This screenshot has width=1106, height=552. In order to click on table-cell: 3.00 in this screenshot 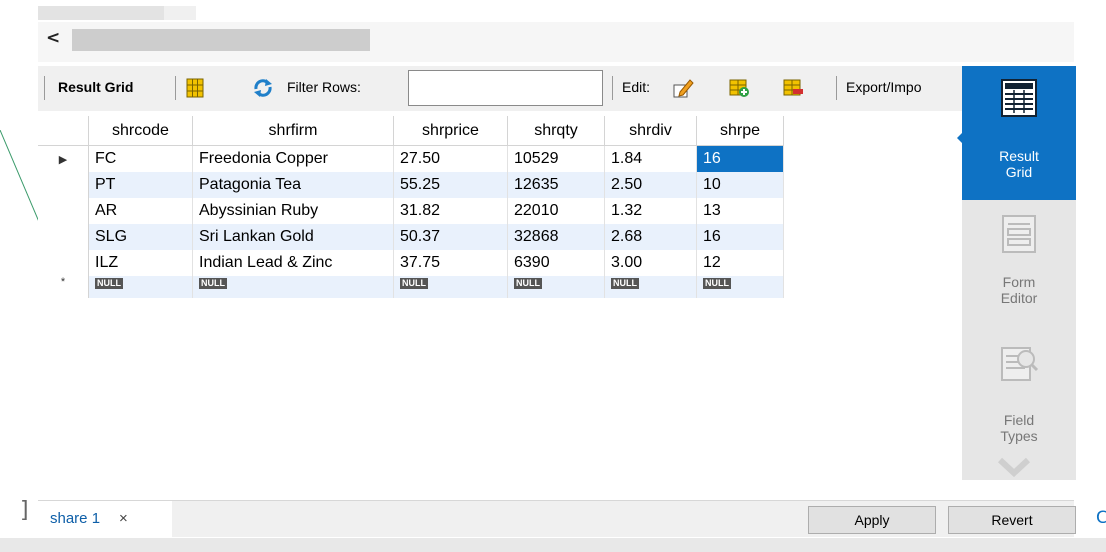, I will do `click(650, 263)`.